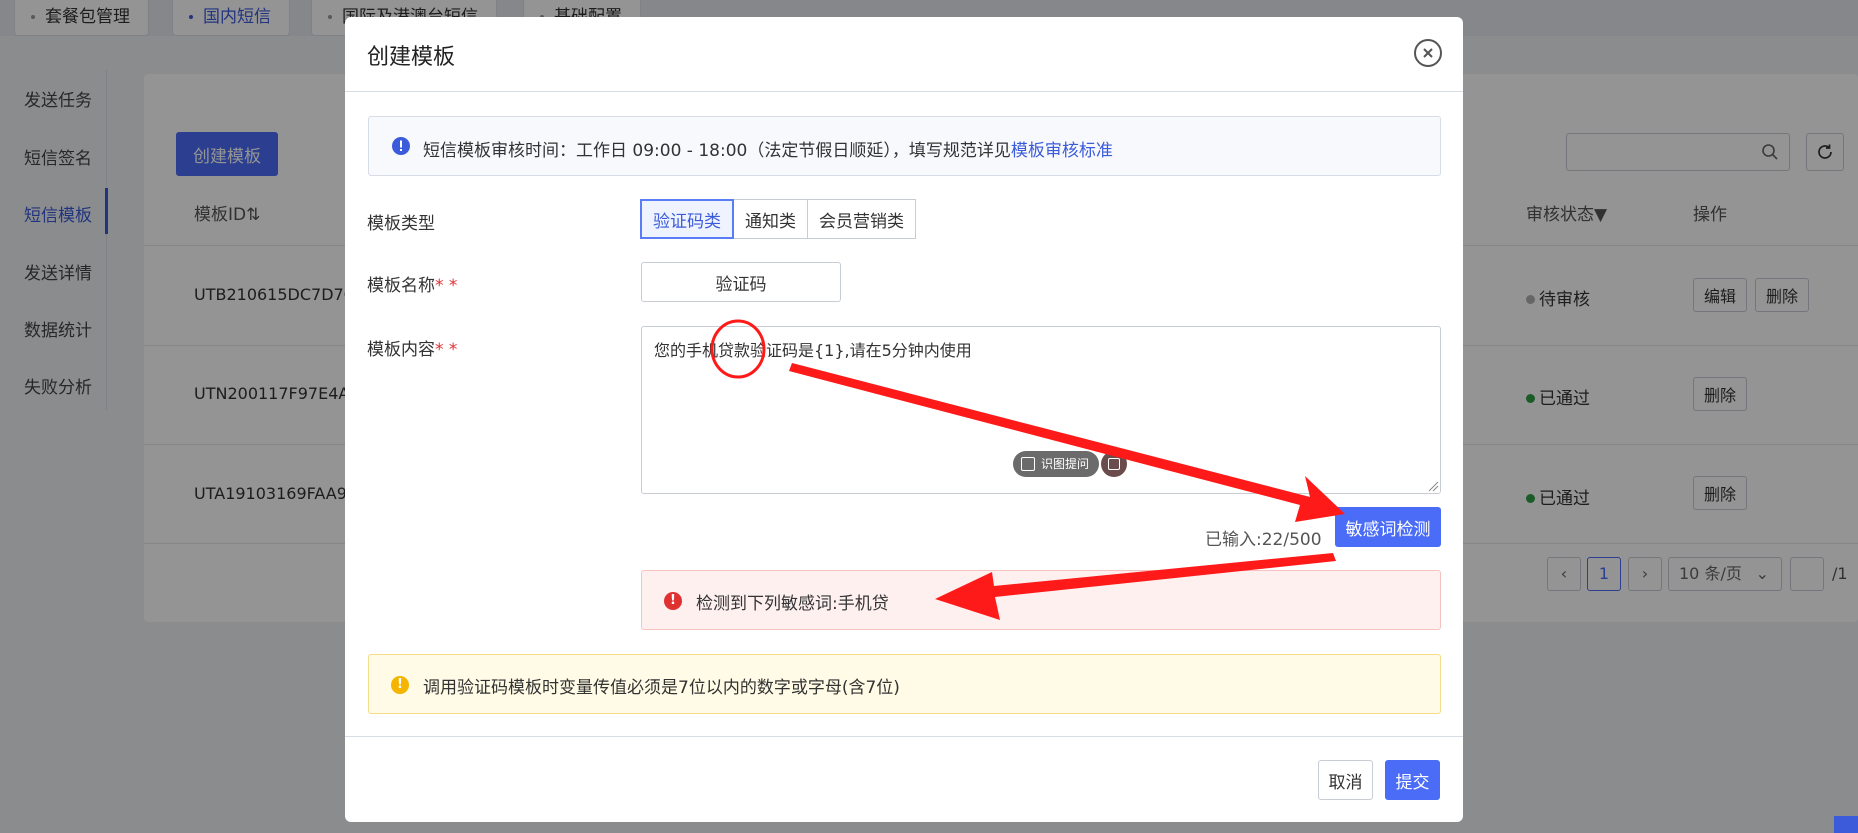 Image resolution: width=1858 pixels, height=833 pixels. Describe the element at coordinates (1041, 600) in the screenshot. I see `sensitive-word-alert: ! 检测到下列敏感词:手机贷` at that location.